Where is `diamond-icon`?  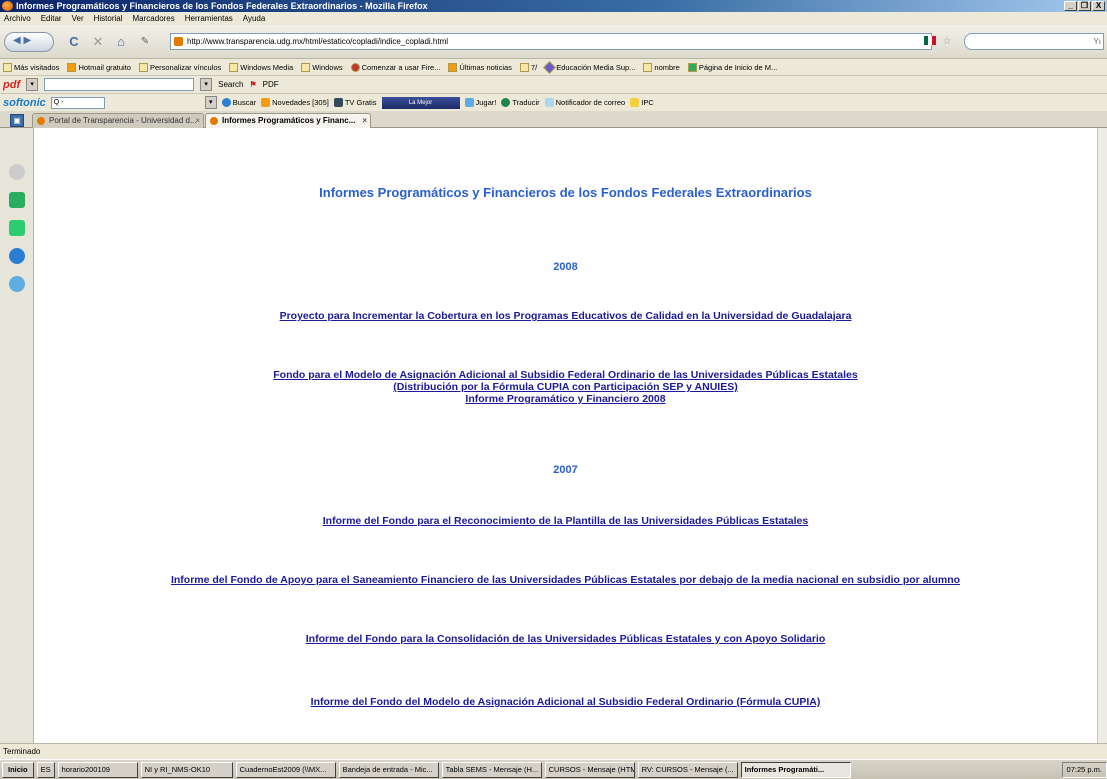
diamond-icon is located at coordinates (550, 67).